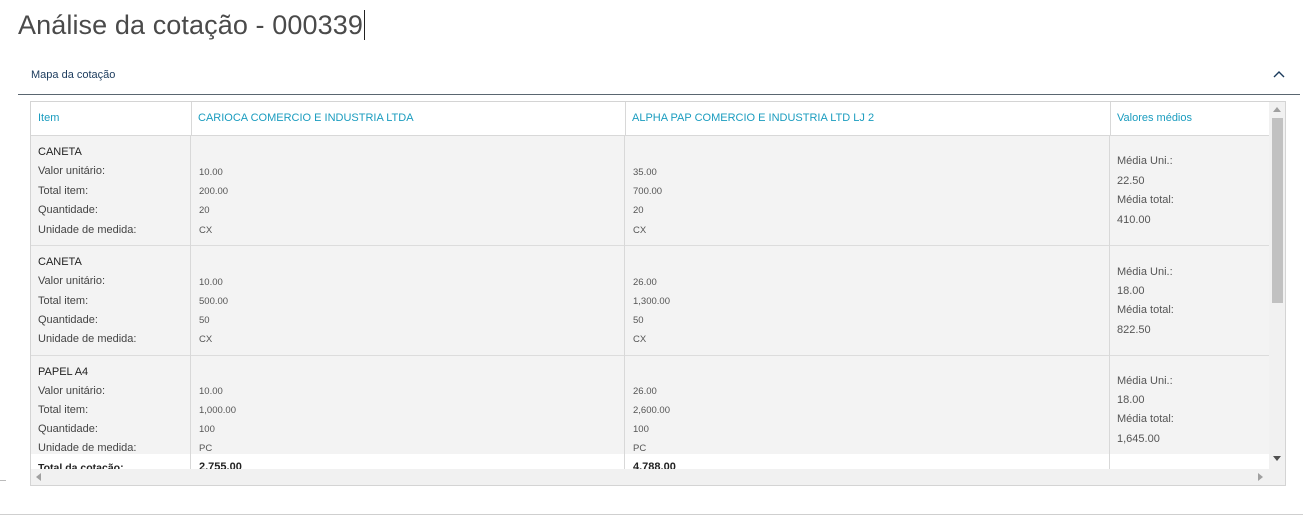  I want to click on header-averages: Valores médios, so click(1154, 118).